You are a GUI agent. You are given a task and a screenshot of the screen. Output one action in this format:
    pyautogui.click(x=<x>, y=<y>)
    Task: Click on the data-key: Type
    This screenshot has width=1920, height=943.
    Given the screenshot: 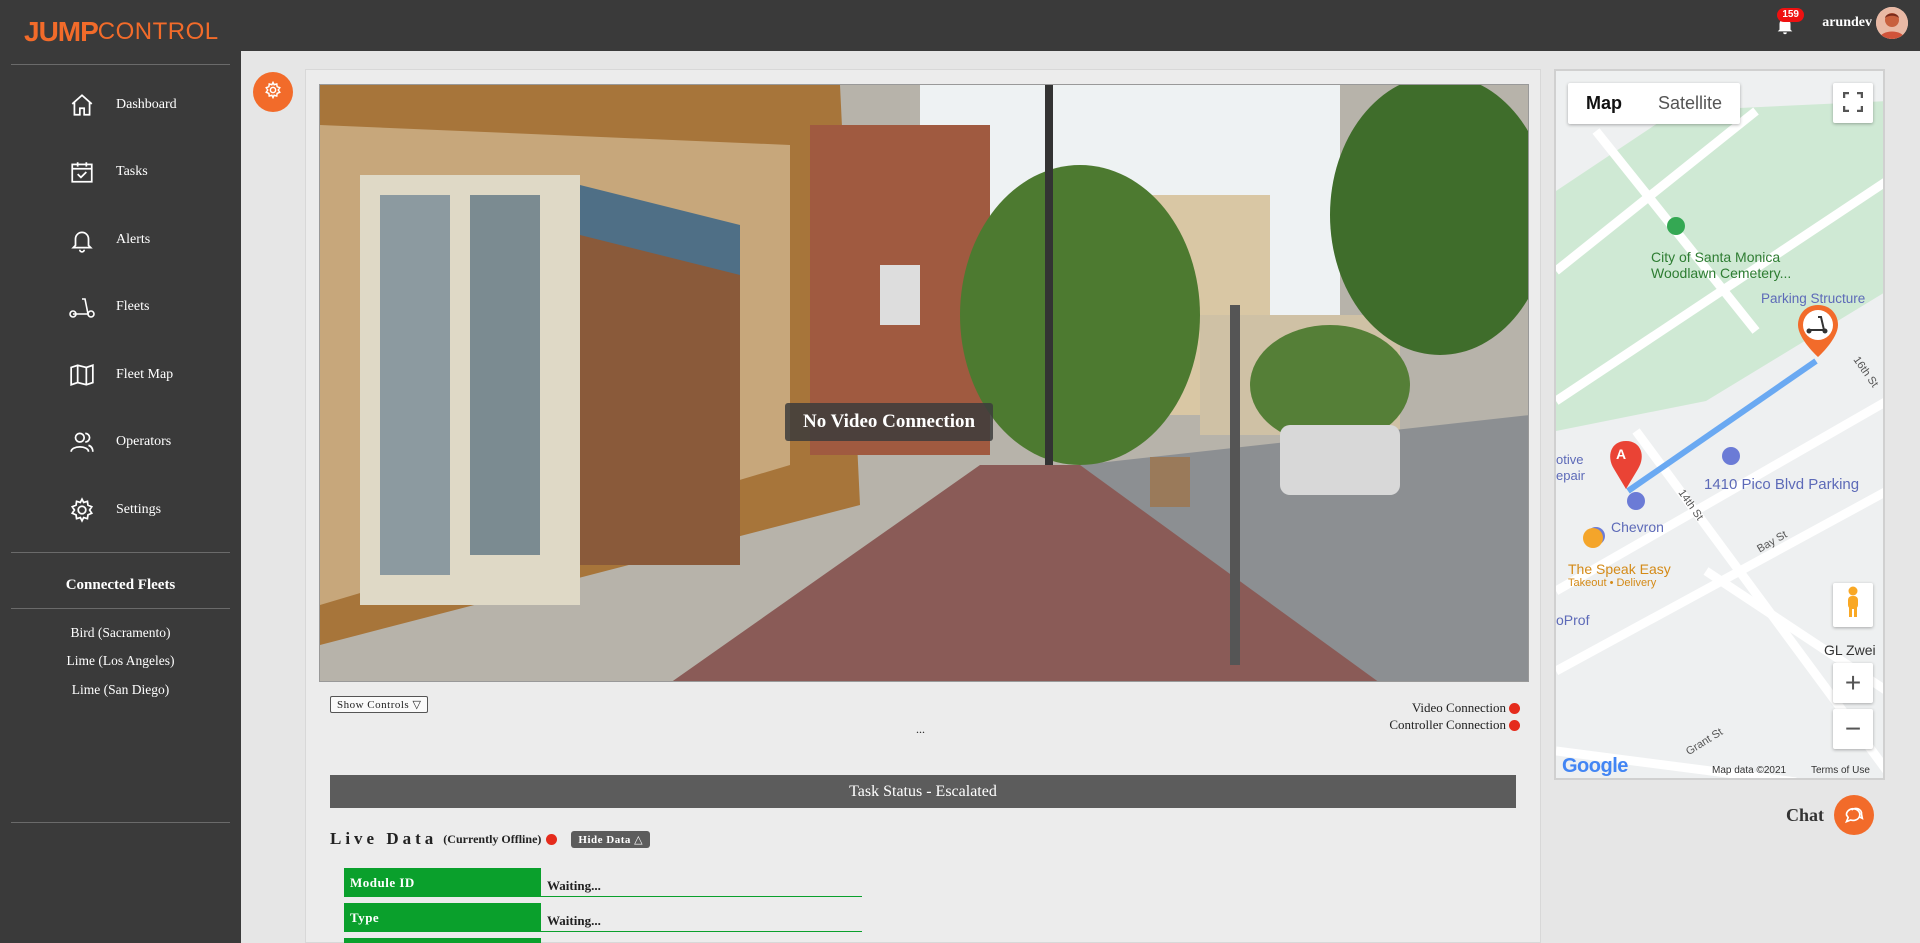 What is the action you would take?
    pyautogui.click(x=442, y=917)
    